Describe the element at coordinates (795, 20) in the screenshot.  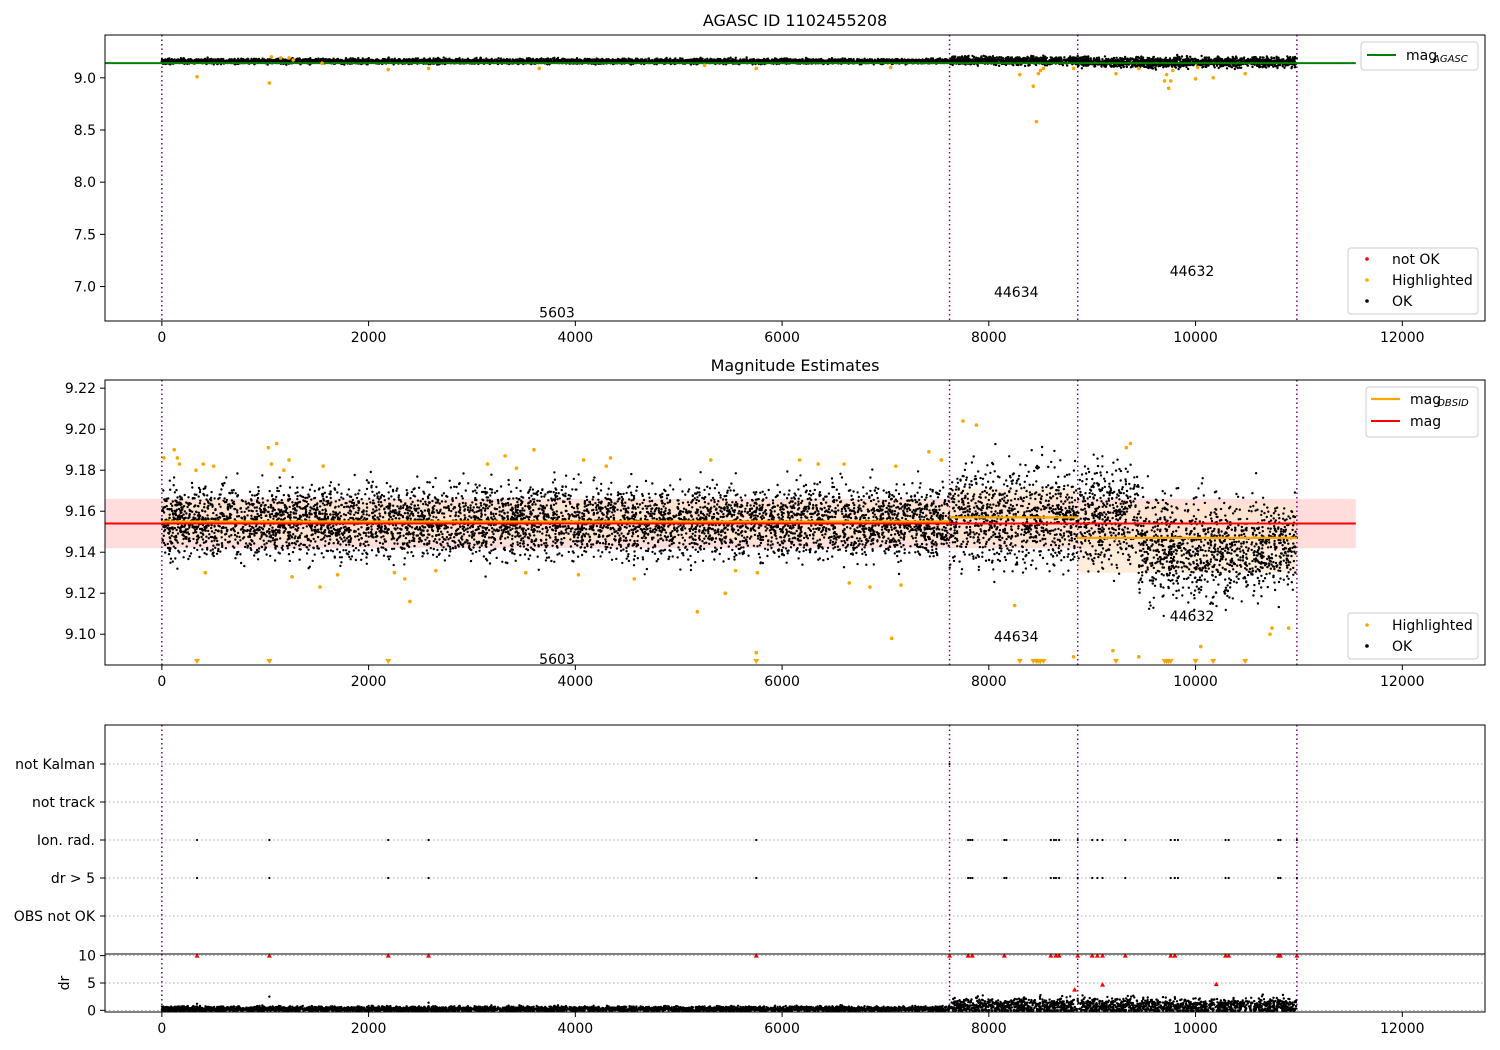
I see `agasc-panel-title: AGASC ID 1102455208` at that location.